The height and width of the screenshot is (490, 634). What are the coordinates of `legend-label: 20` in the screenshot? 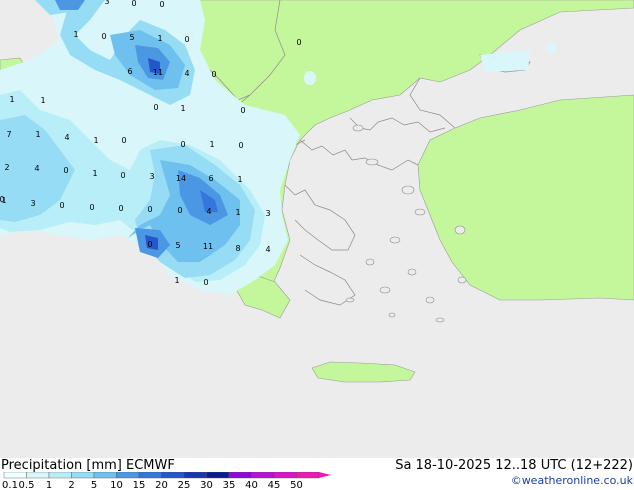 It's located at (161, 485).